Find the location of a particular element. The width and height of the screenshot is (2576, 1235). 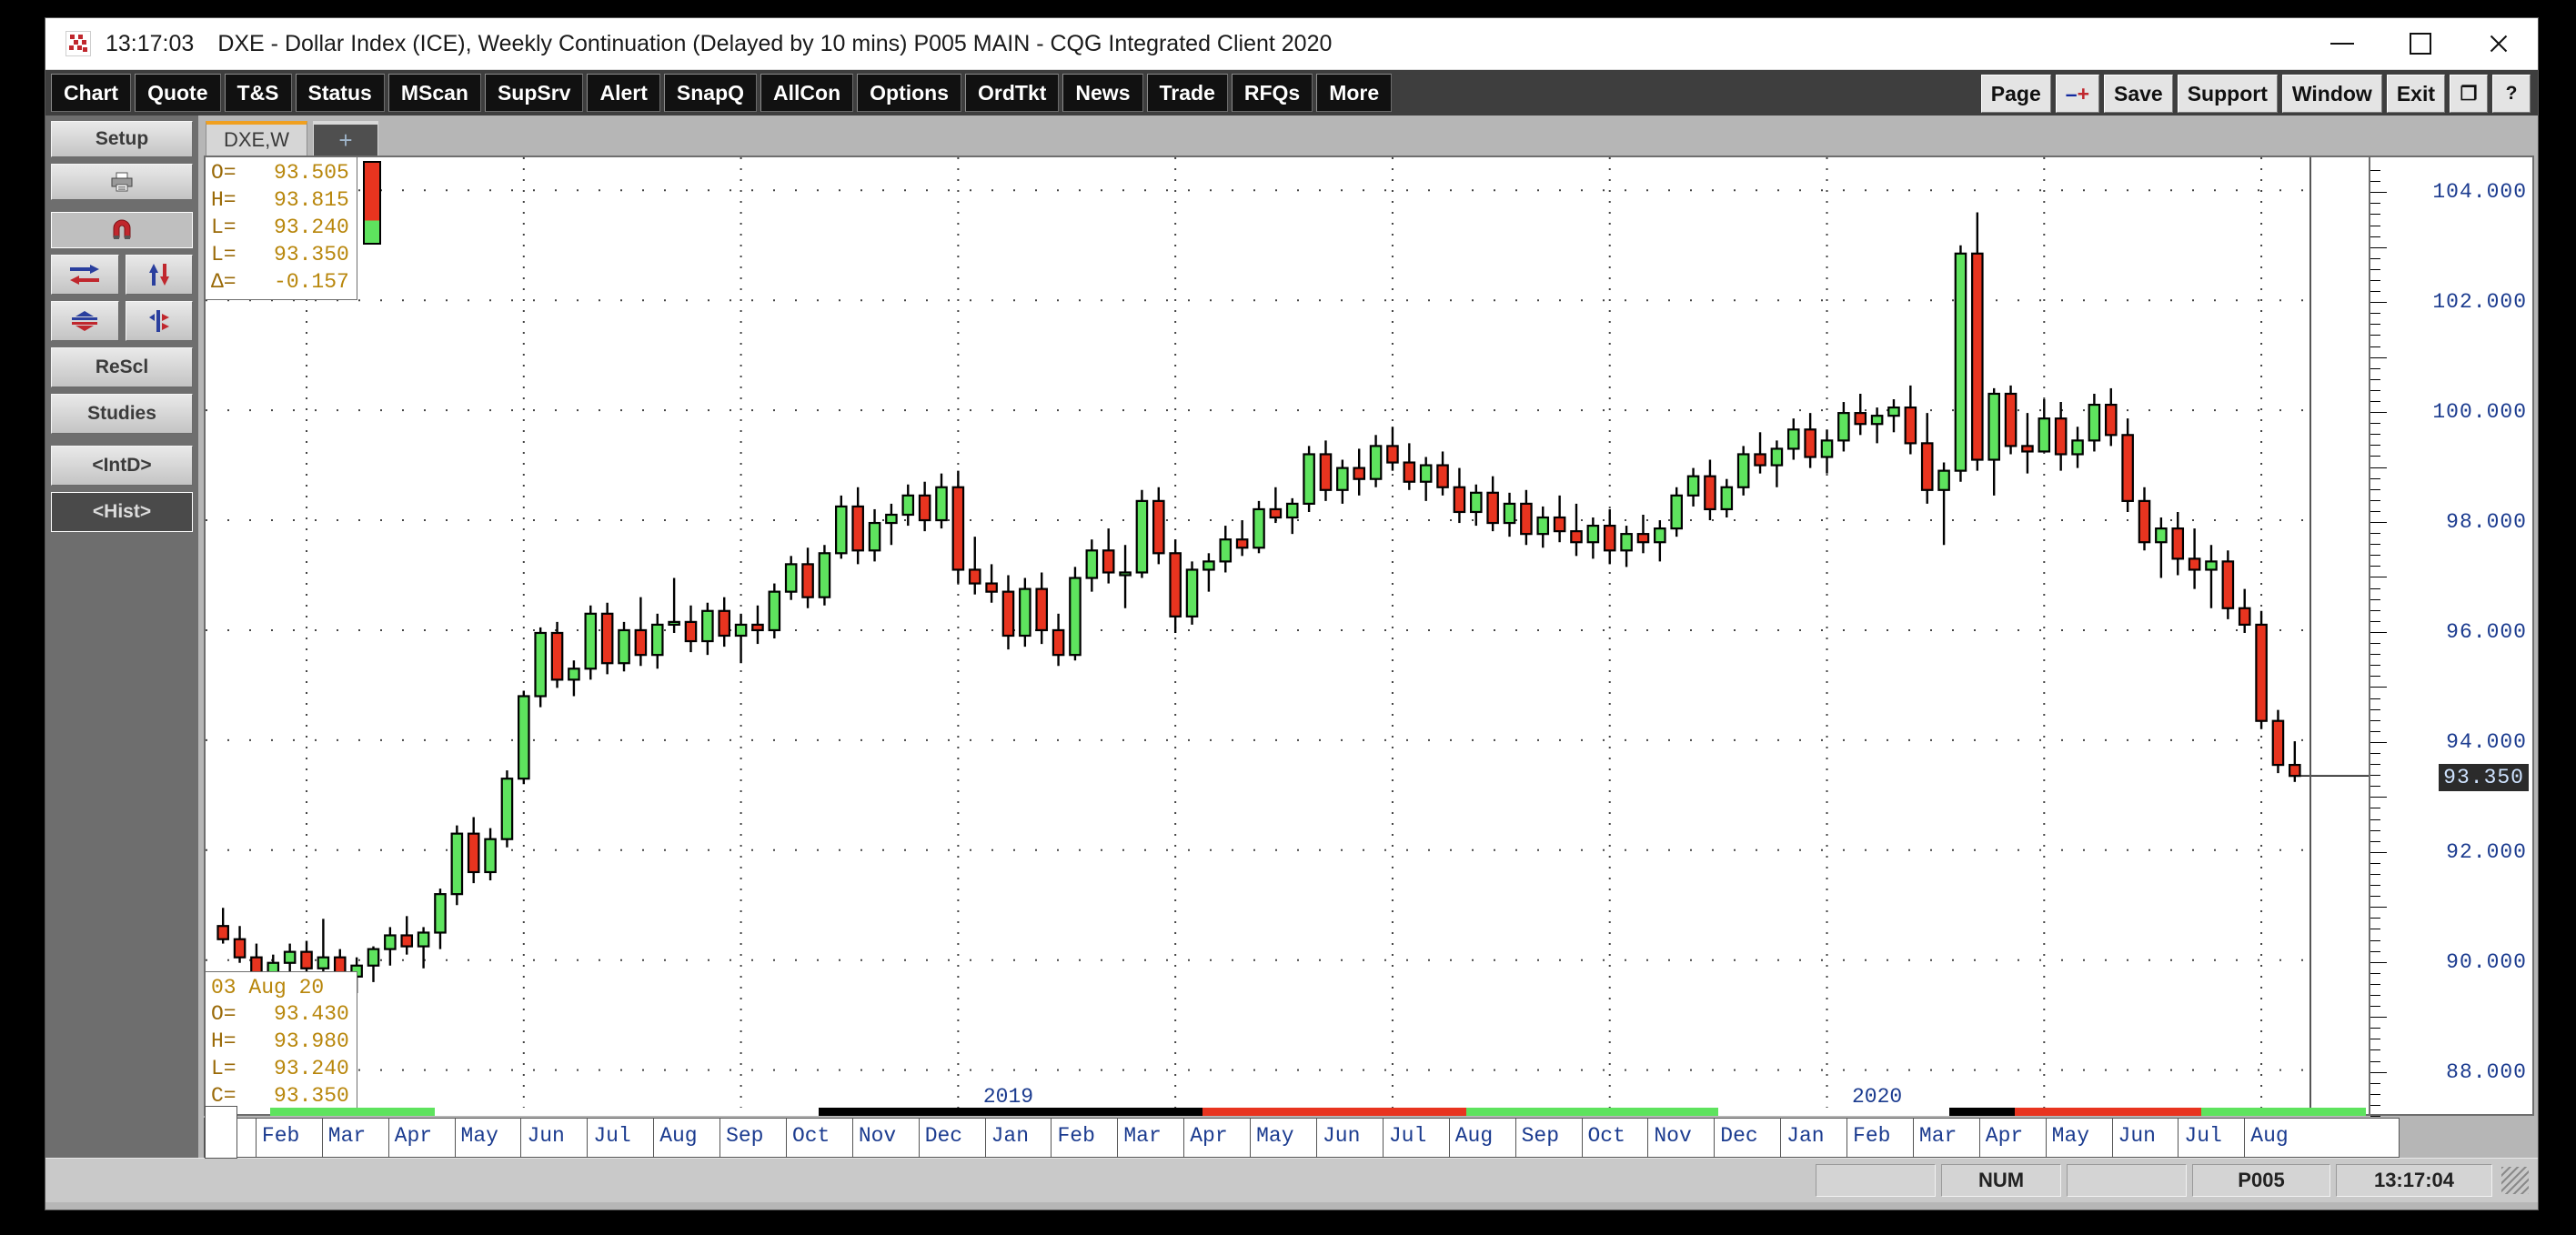

quote-value: 93.505 is located at coordinates (298, 173).